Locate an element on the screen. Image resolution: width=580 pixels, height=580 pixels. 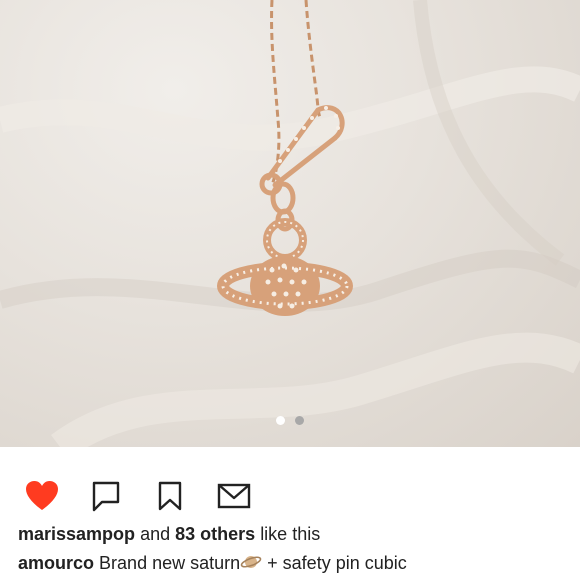
speech-bubble-icon is located at coordinates (106, 496).